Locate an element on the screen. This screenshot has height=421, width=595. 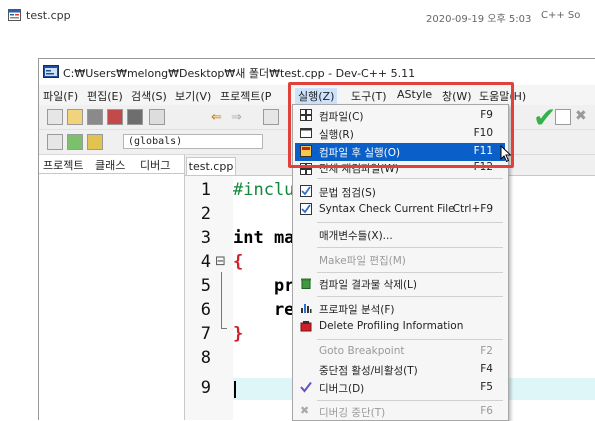
line-number: 5 is located at coordinates (205, 286).